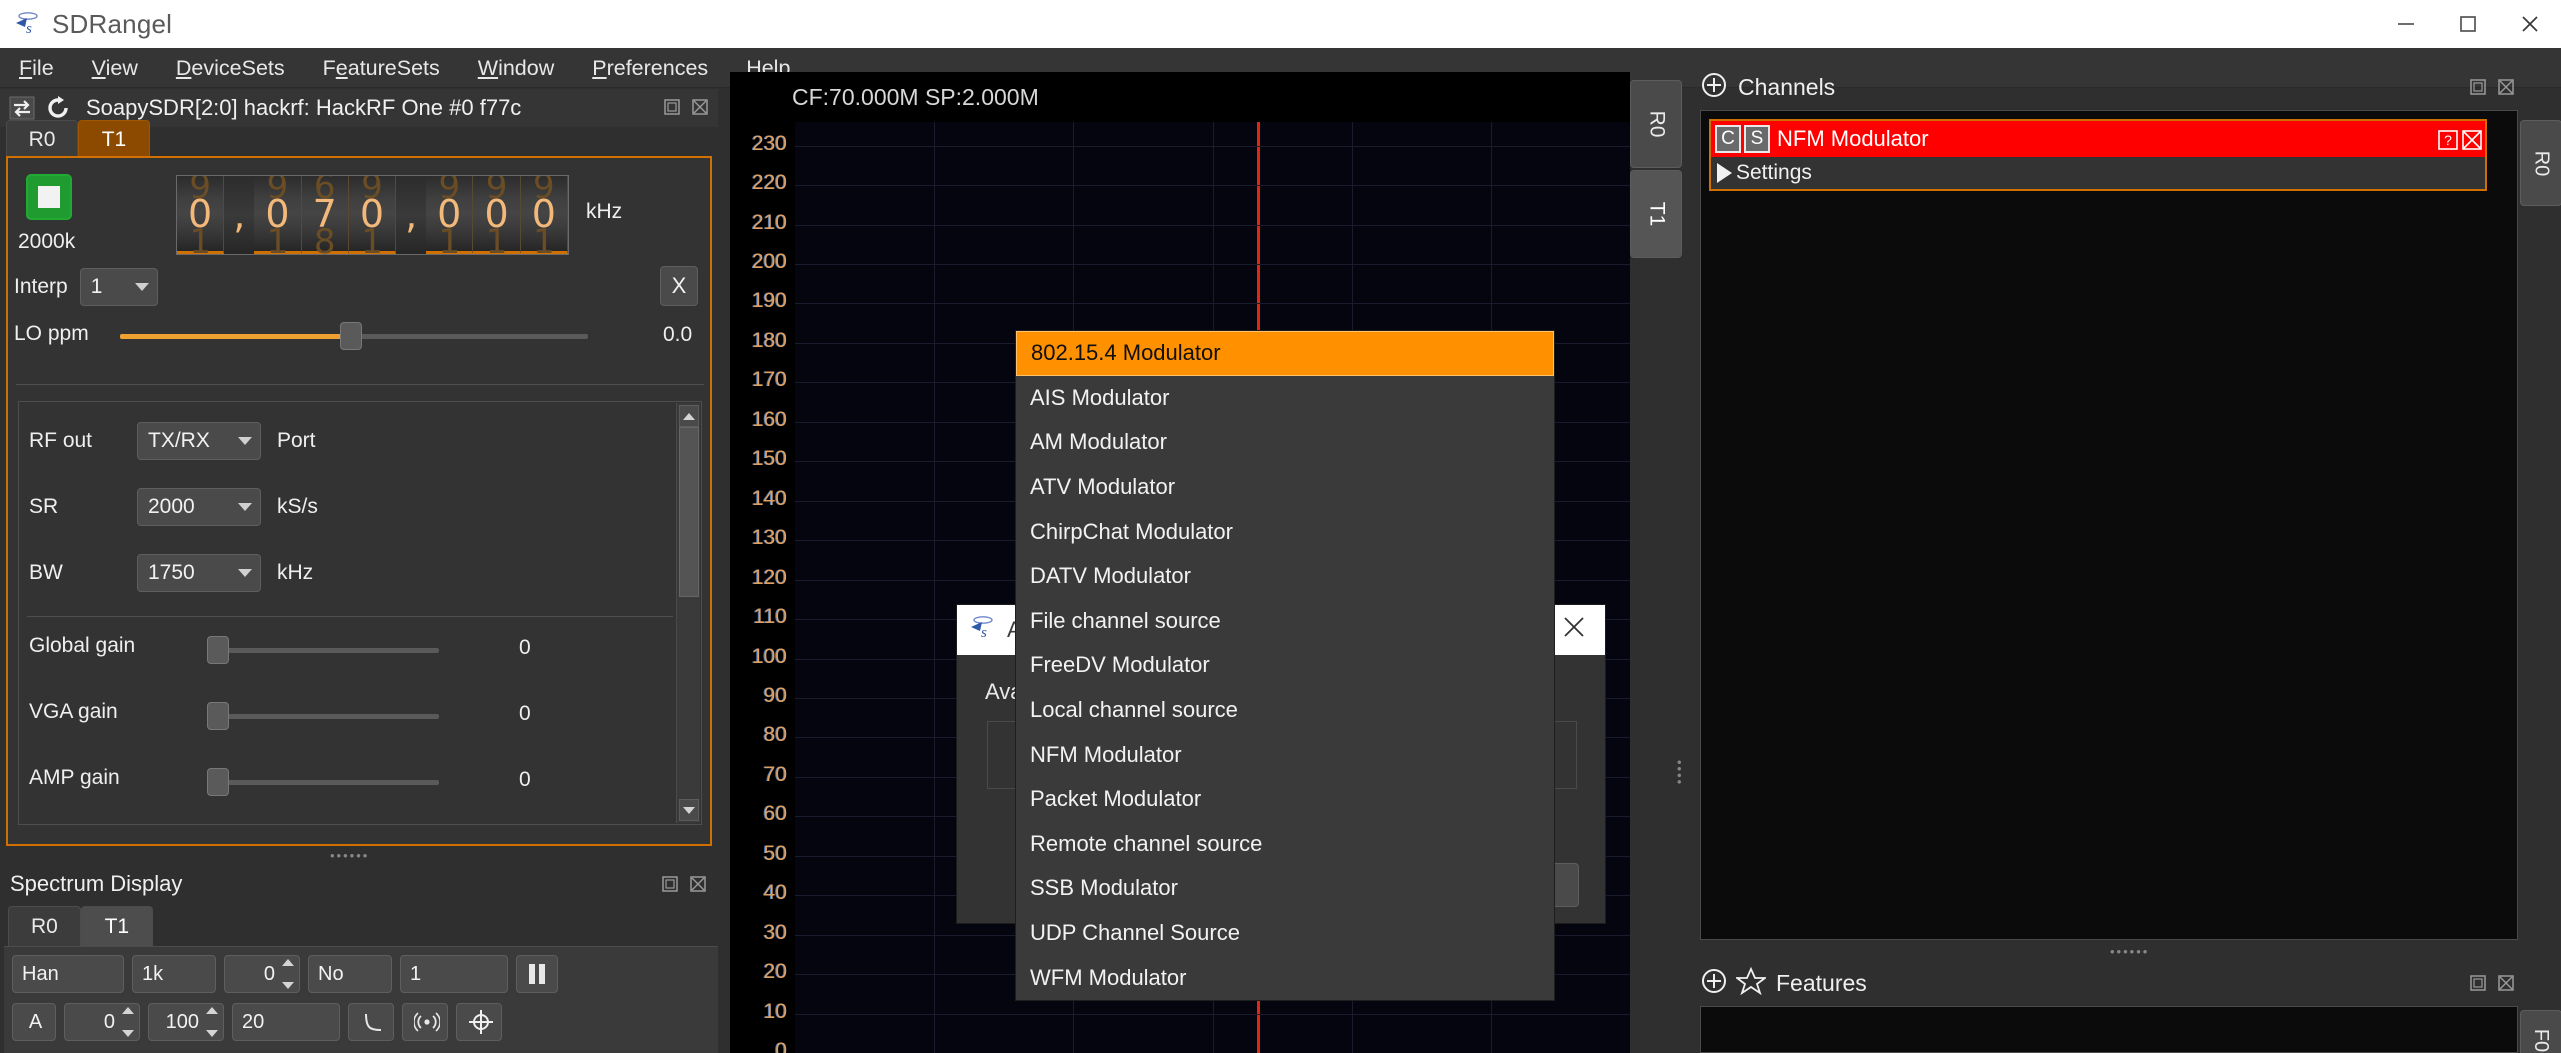  What do you see at coordinates (2540, 1031) in the screenshot?
I see `features-side-tab-f0: F0` at bounding box center [2540, 1031].